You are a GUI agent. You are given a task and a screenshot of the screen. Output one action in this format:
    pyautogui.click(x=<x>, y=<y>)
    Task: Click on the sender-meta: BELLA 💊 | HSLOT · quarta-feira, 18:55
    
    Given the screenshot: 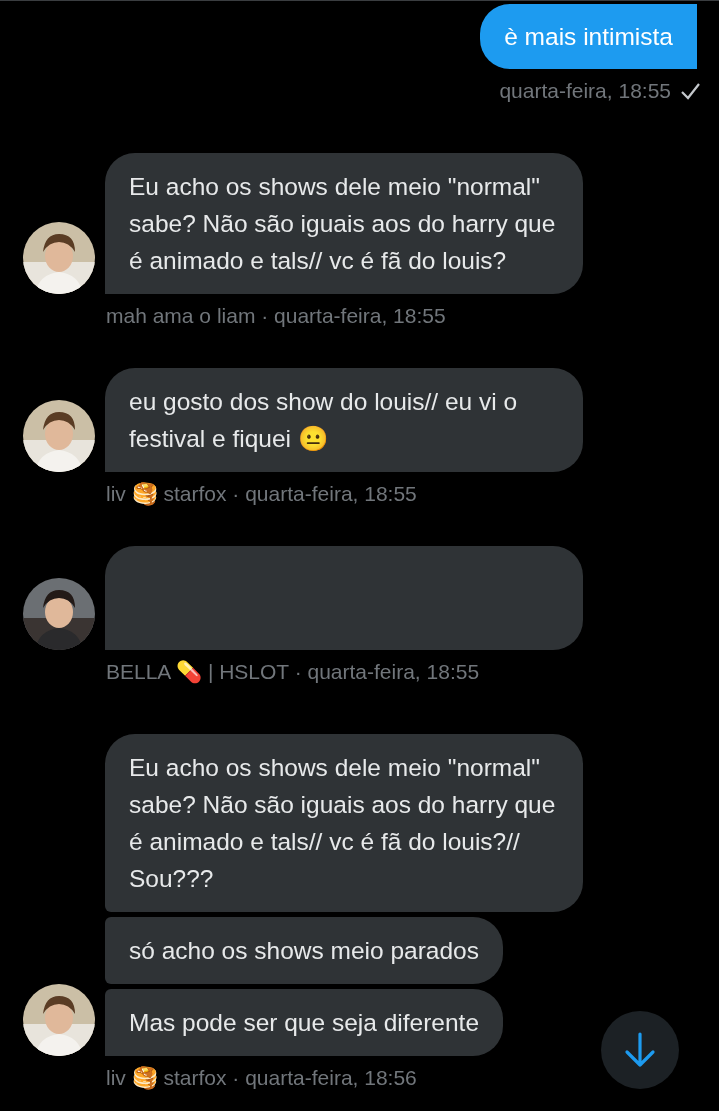 What is the action you would take?
    pyautogui.click(x=293, y=672)
    